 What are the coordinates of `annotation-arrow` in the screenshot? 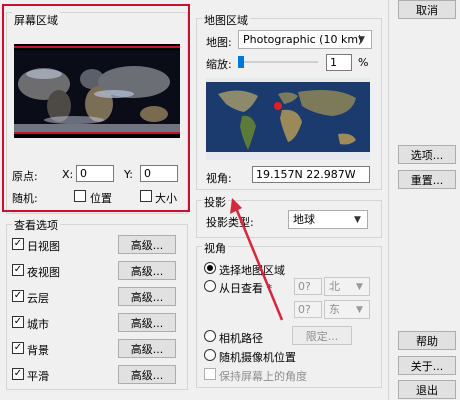 It's located at (257, 259).